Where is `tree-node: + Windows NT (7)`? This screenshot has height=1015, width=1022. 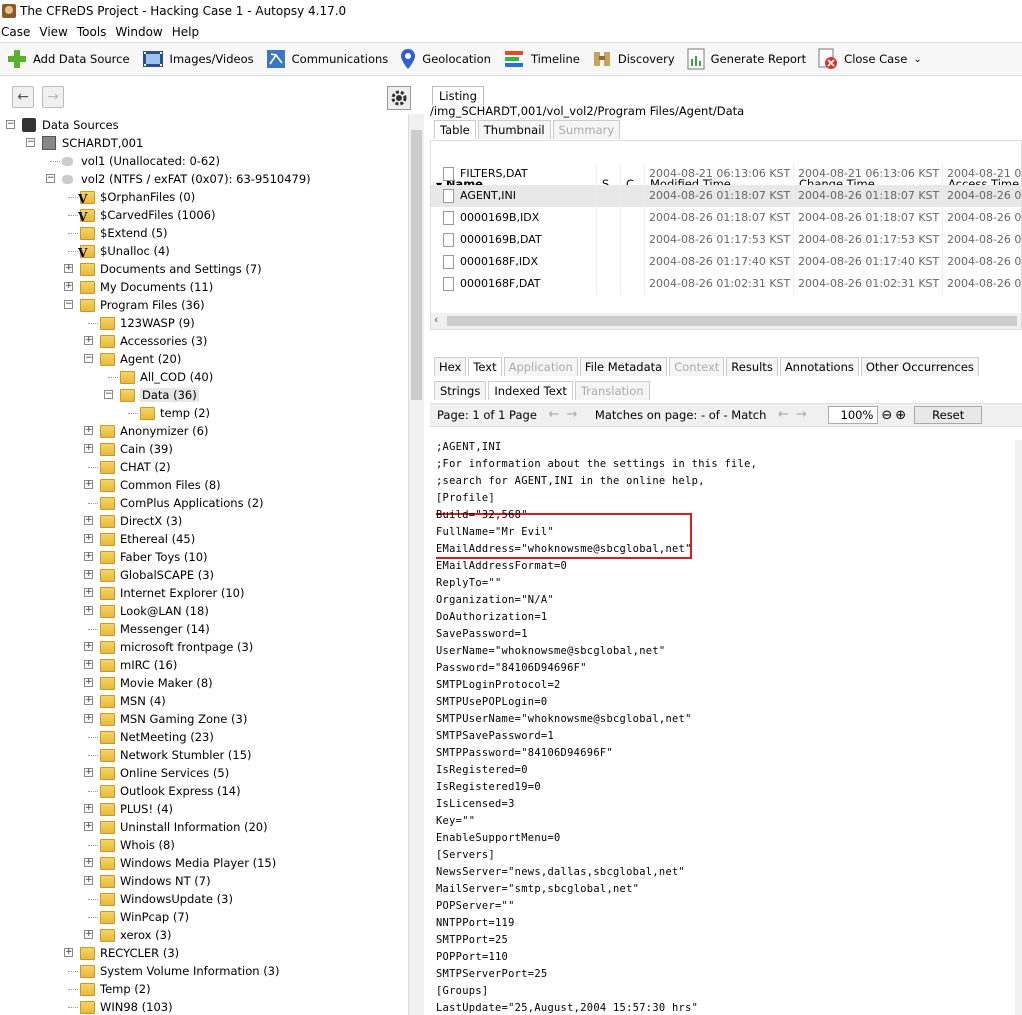
tree-node: + Windows NT (7) is located at coordinates (204, 881).